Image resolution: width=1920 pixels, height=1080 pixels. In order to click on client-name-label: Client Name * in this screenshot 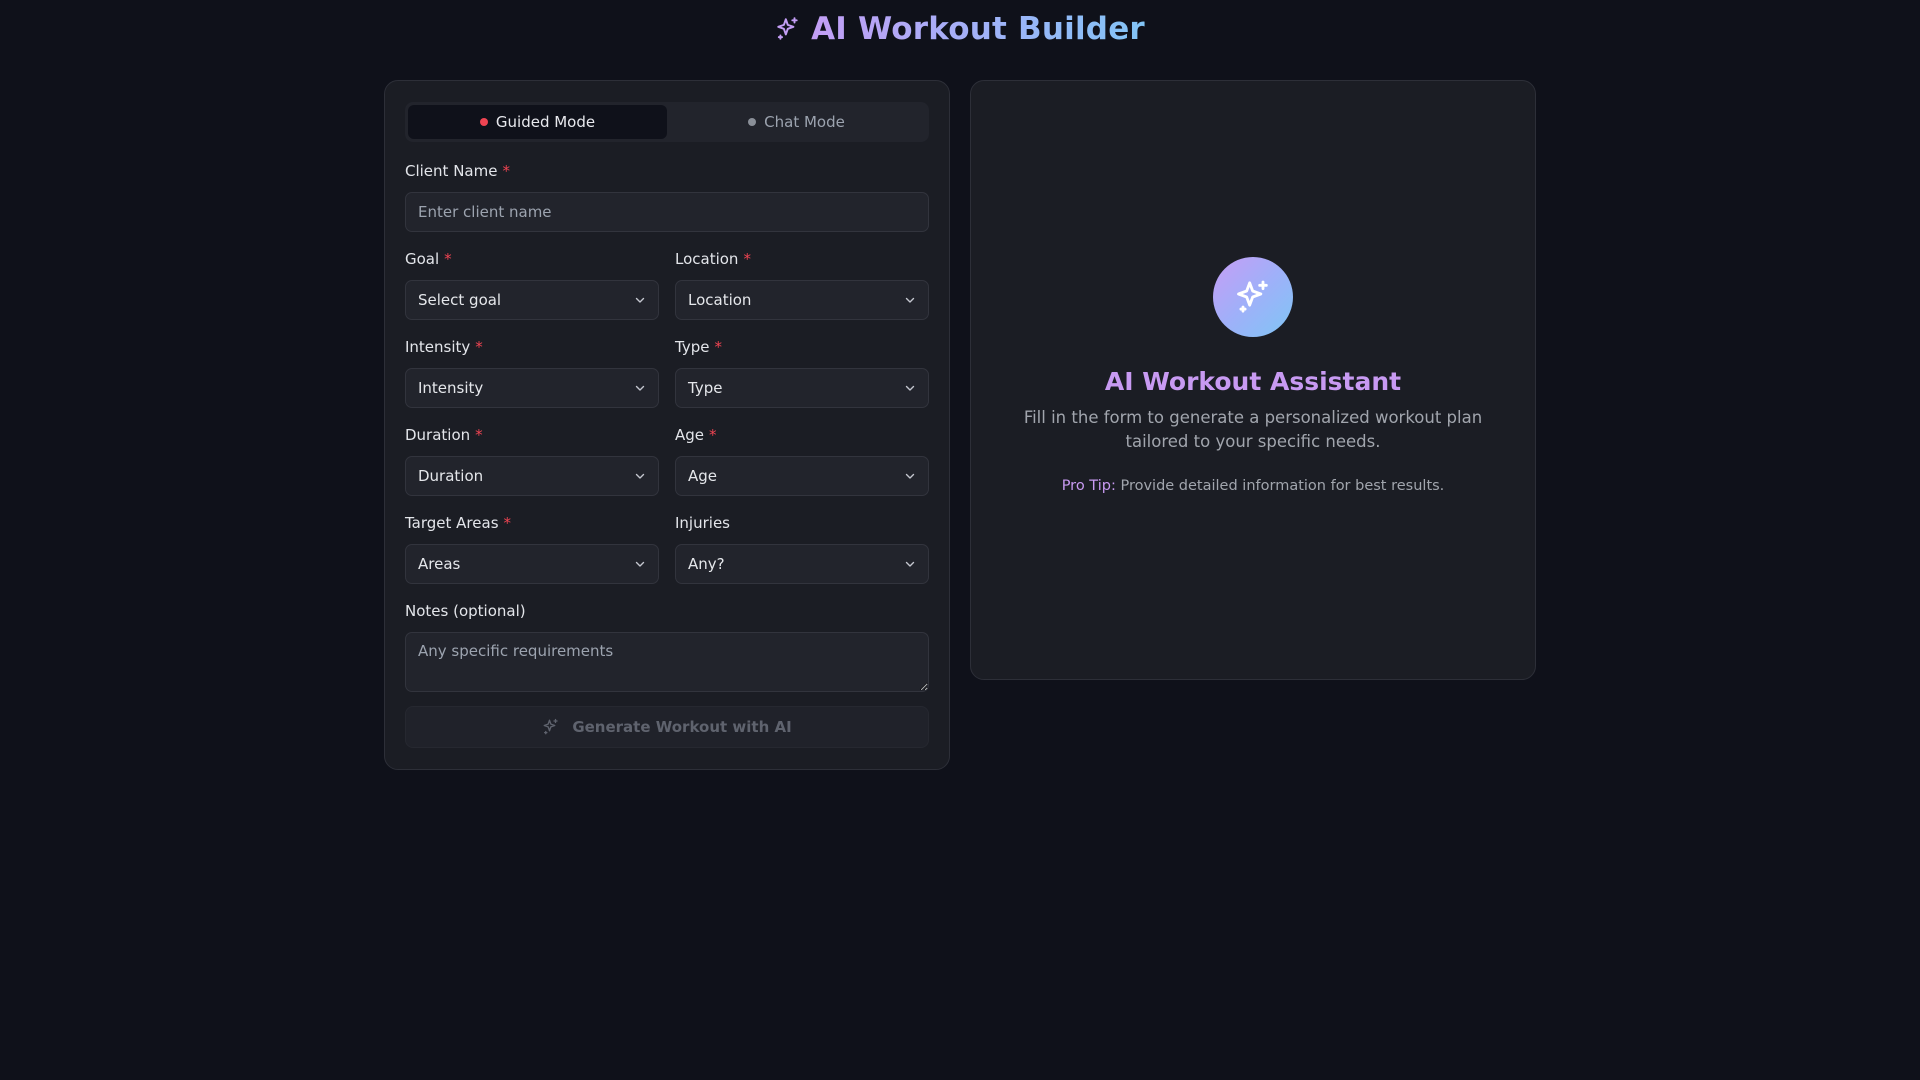, I will do `click(667, 171)`.